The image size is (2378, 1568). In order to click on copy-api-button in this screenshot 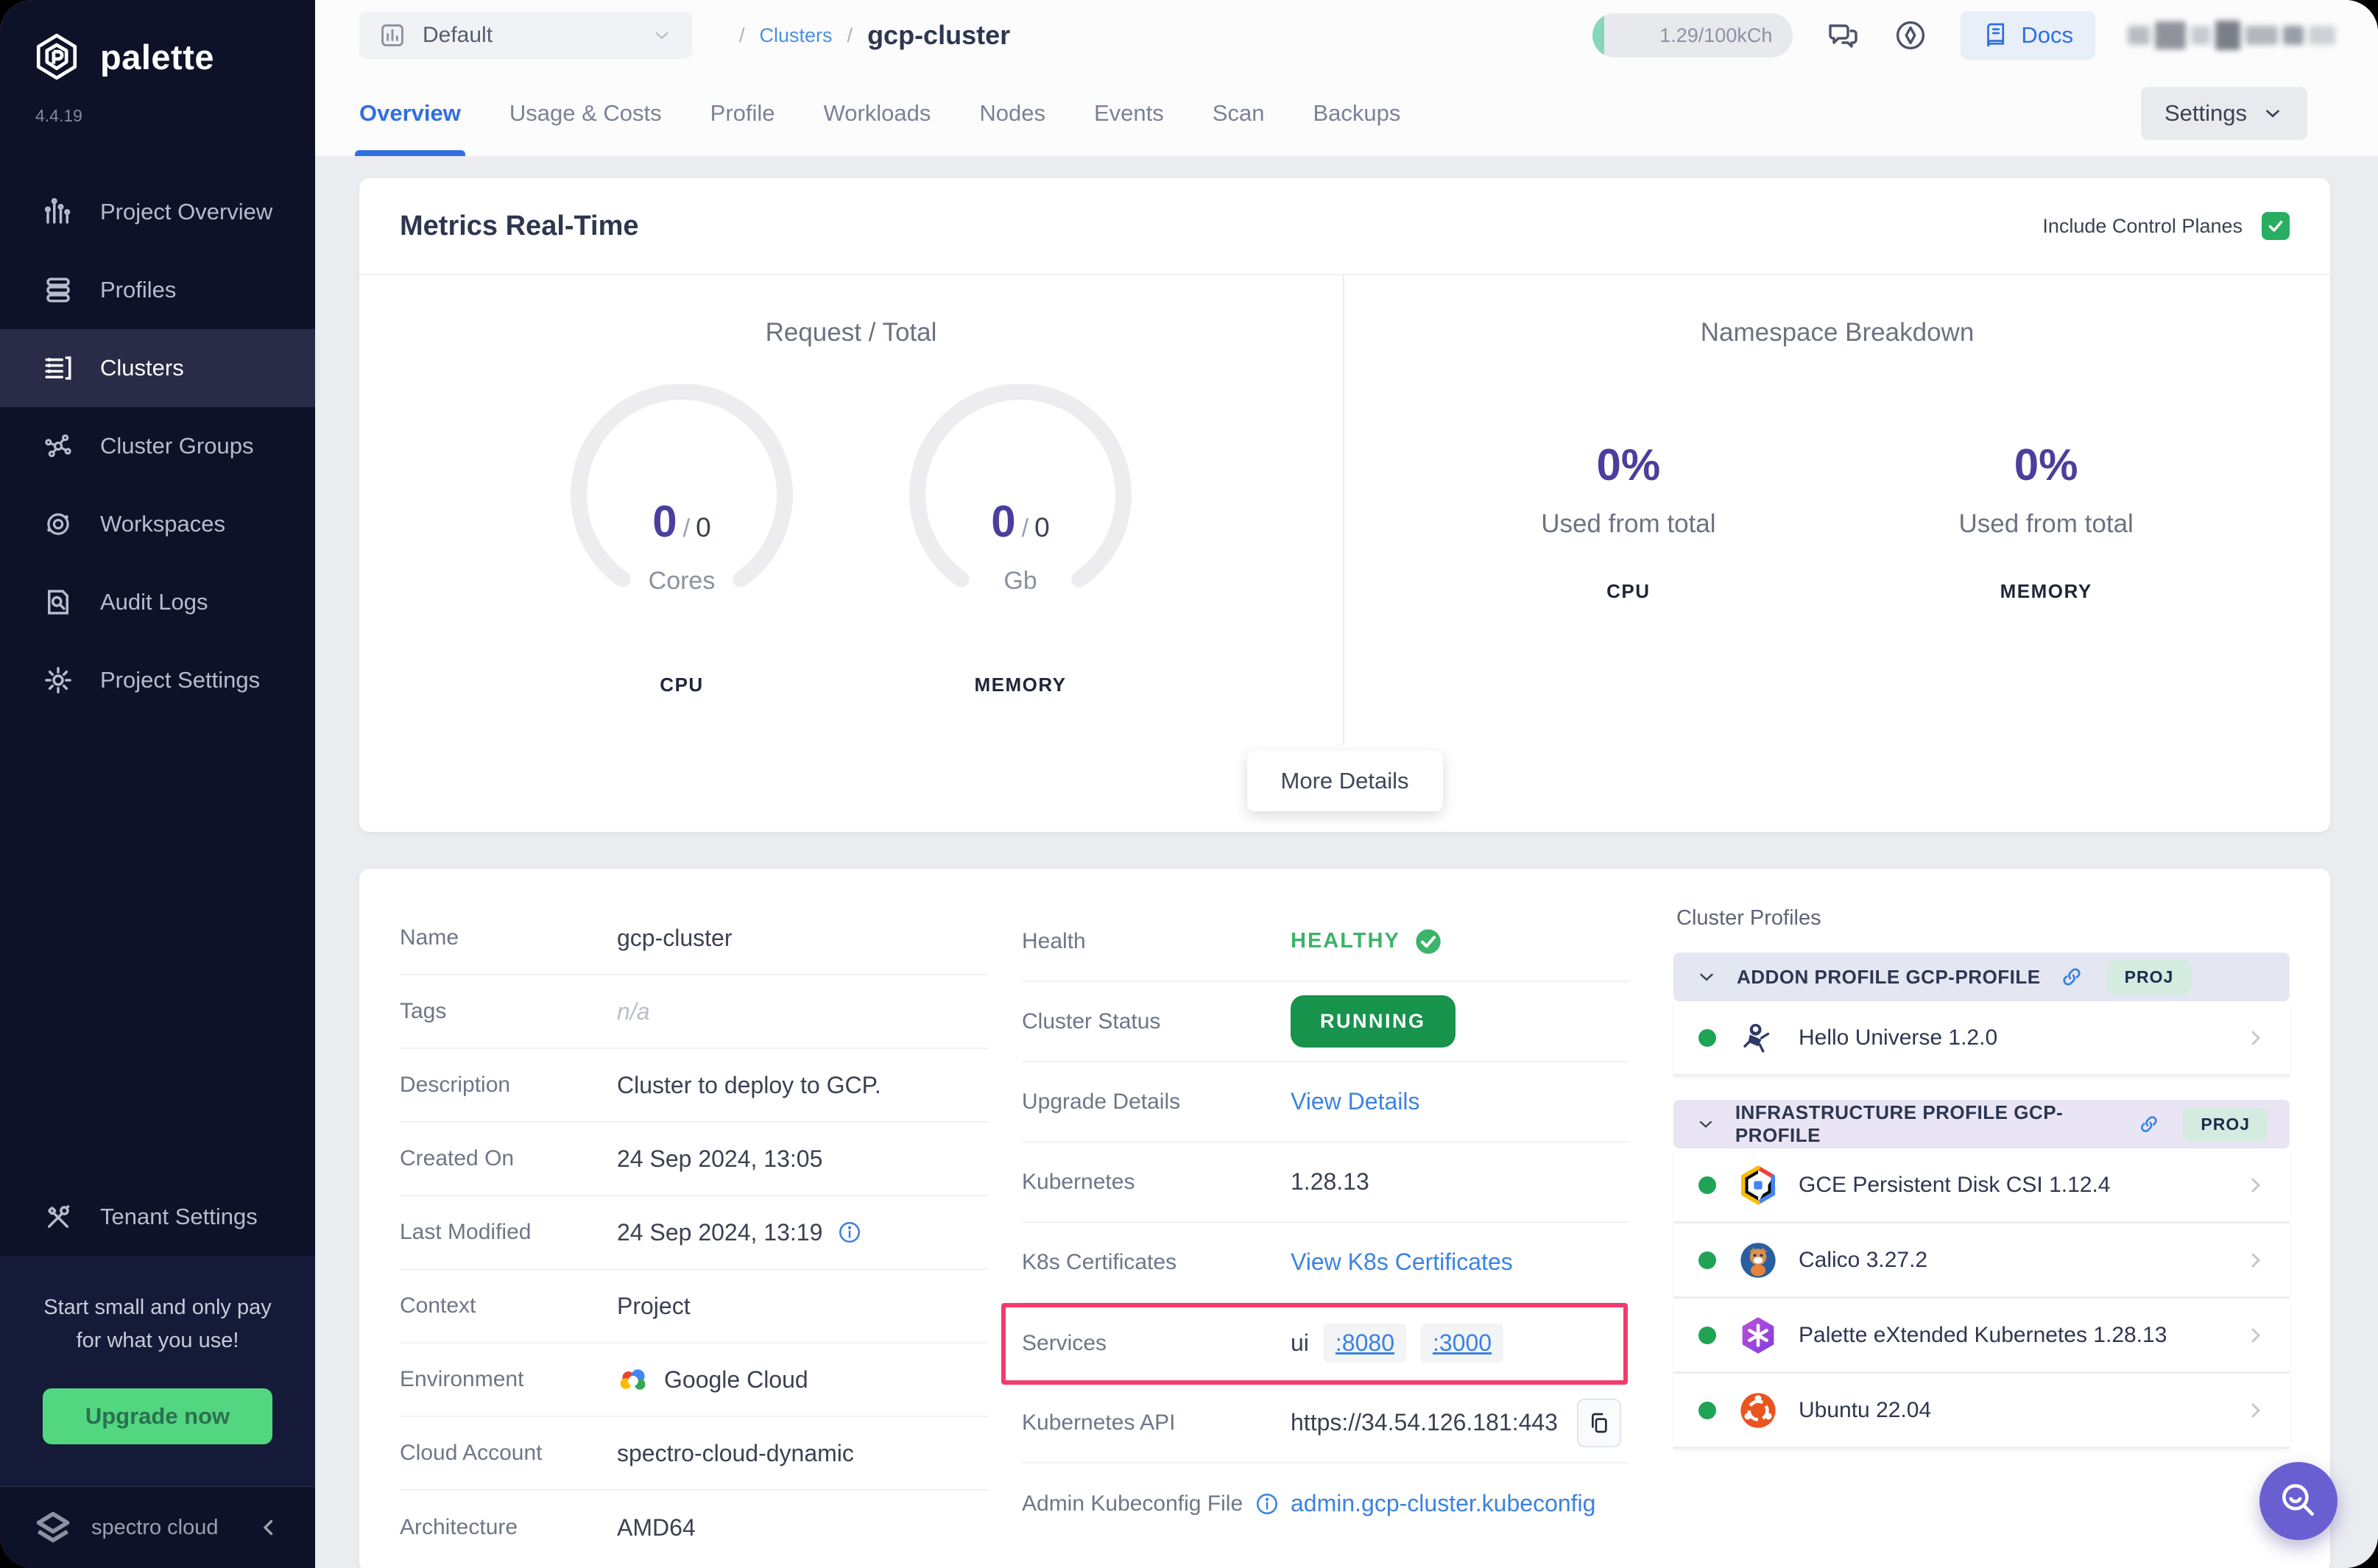, I will do `click(1598, 1423)`.